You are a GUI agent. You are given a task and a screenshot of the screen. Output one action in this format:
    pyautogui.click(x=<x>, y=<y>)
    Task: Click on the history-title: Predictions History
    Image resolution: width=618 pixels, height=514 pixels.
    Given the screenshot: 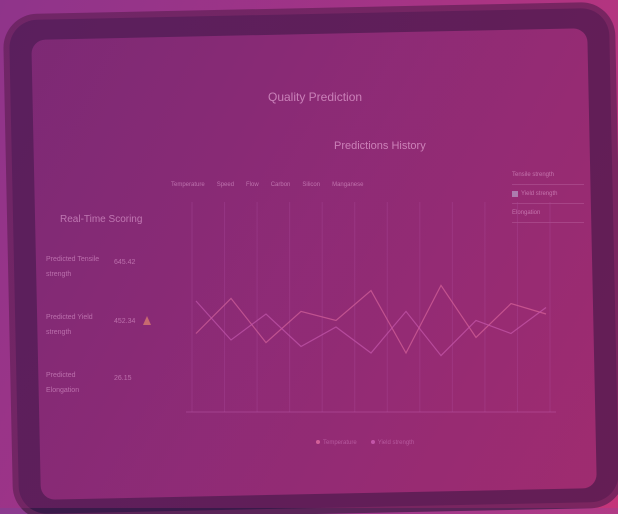 What is the action you would take?
    pyautogui.click(x=380, y=146)
    